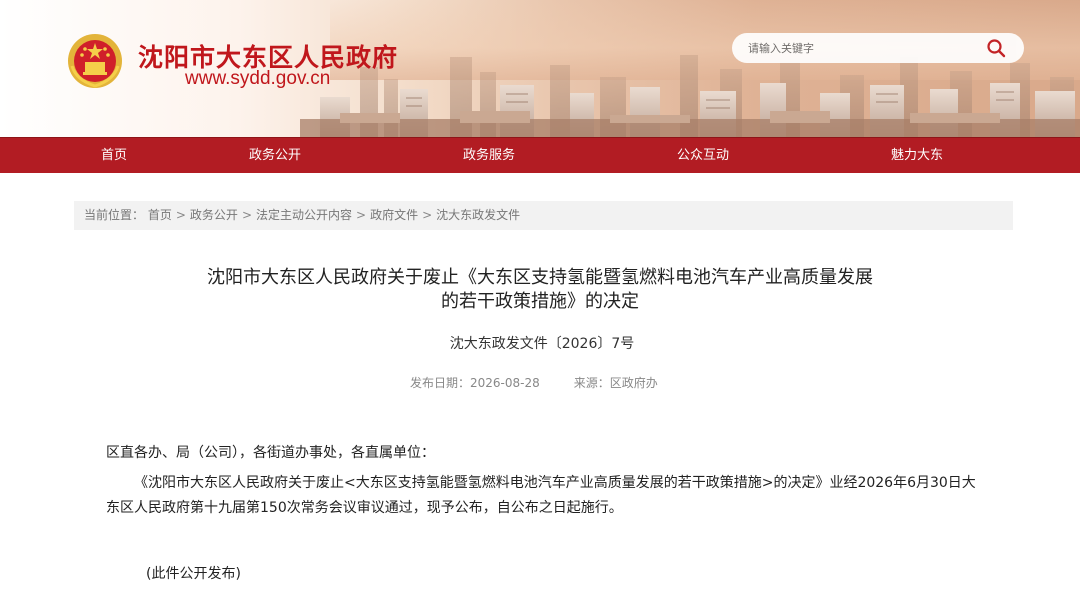 The image size is (1080, 607). I want to click on source-value: 区政府办, so click(633, 383).